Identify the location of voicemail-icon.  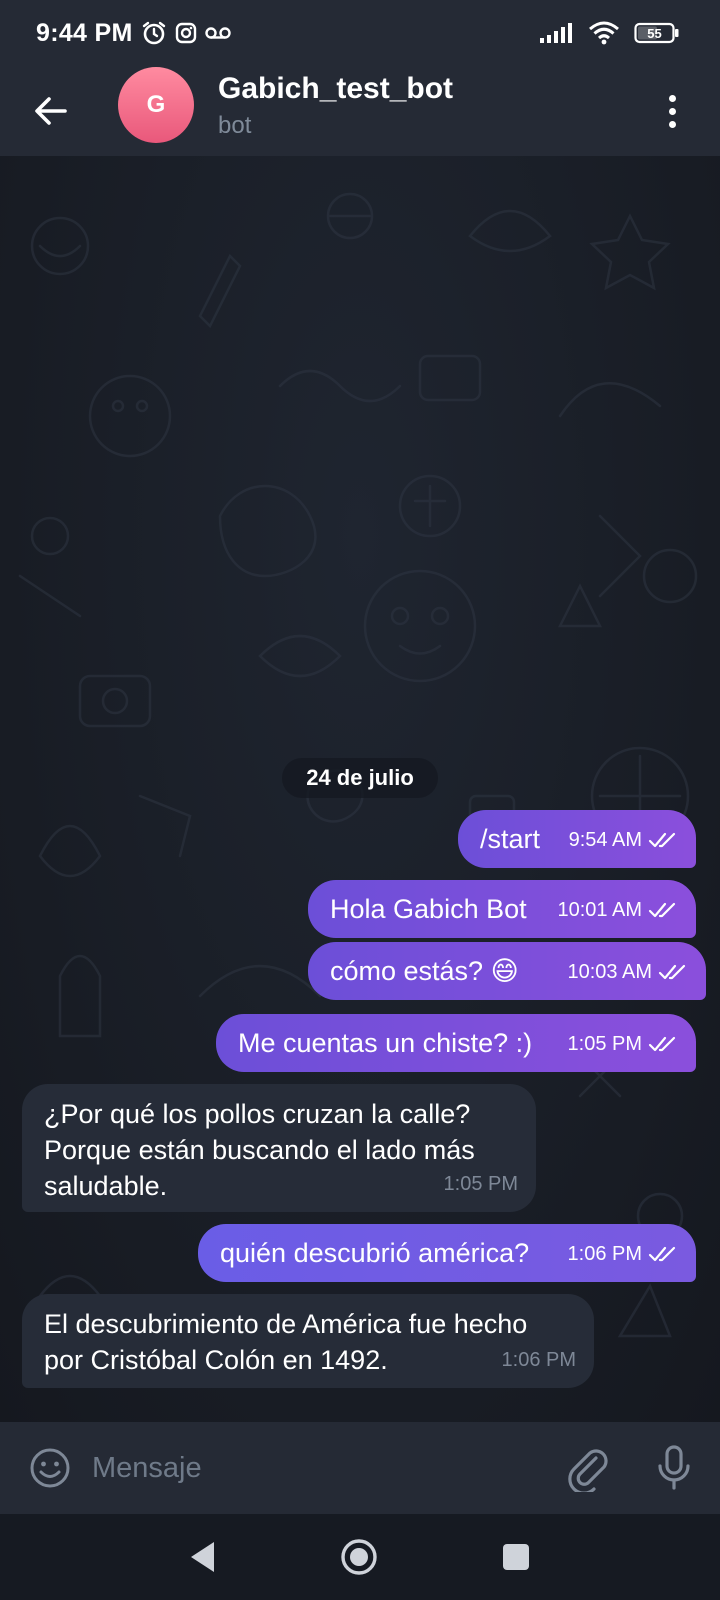
(217, 33).